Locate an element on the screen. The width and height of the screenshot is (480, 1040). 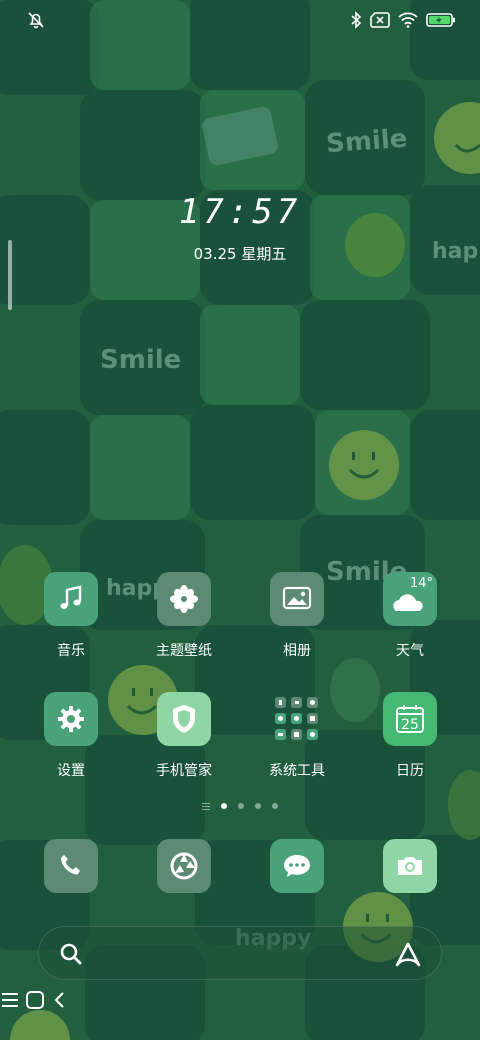
navigation-bar is located at coordinates (240, 1015).